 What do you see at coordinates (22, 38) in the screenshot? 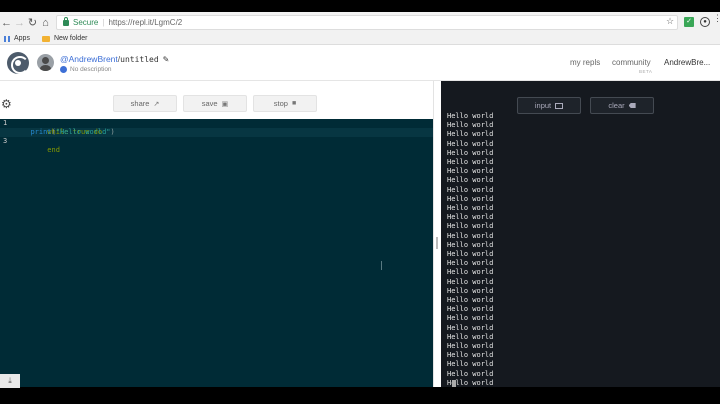
I see `bookmark-label: Apps` at bounding box center [22, 38].